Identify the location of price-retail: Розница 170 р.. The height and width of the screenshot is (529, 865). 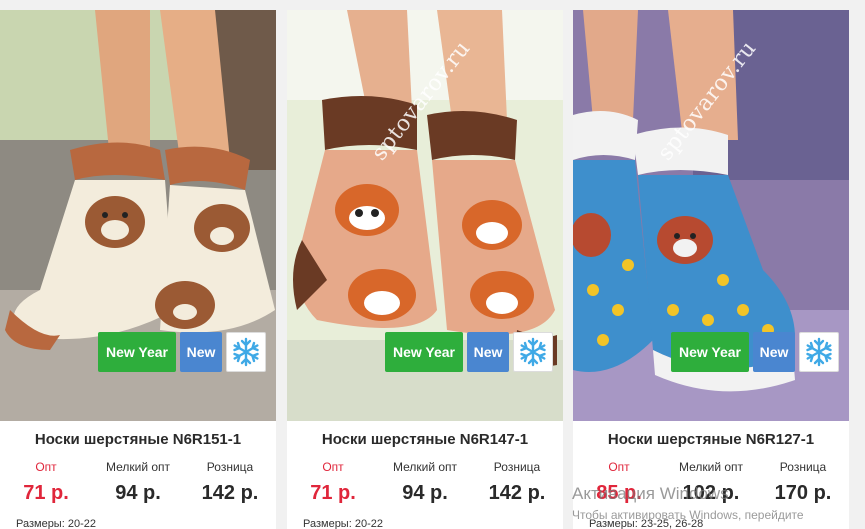
(803, 482).